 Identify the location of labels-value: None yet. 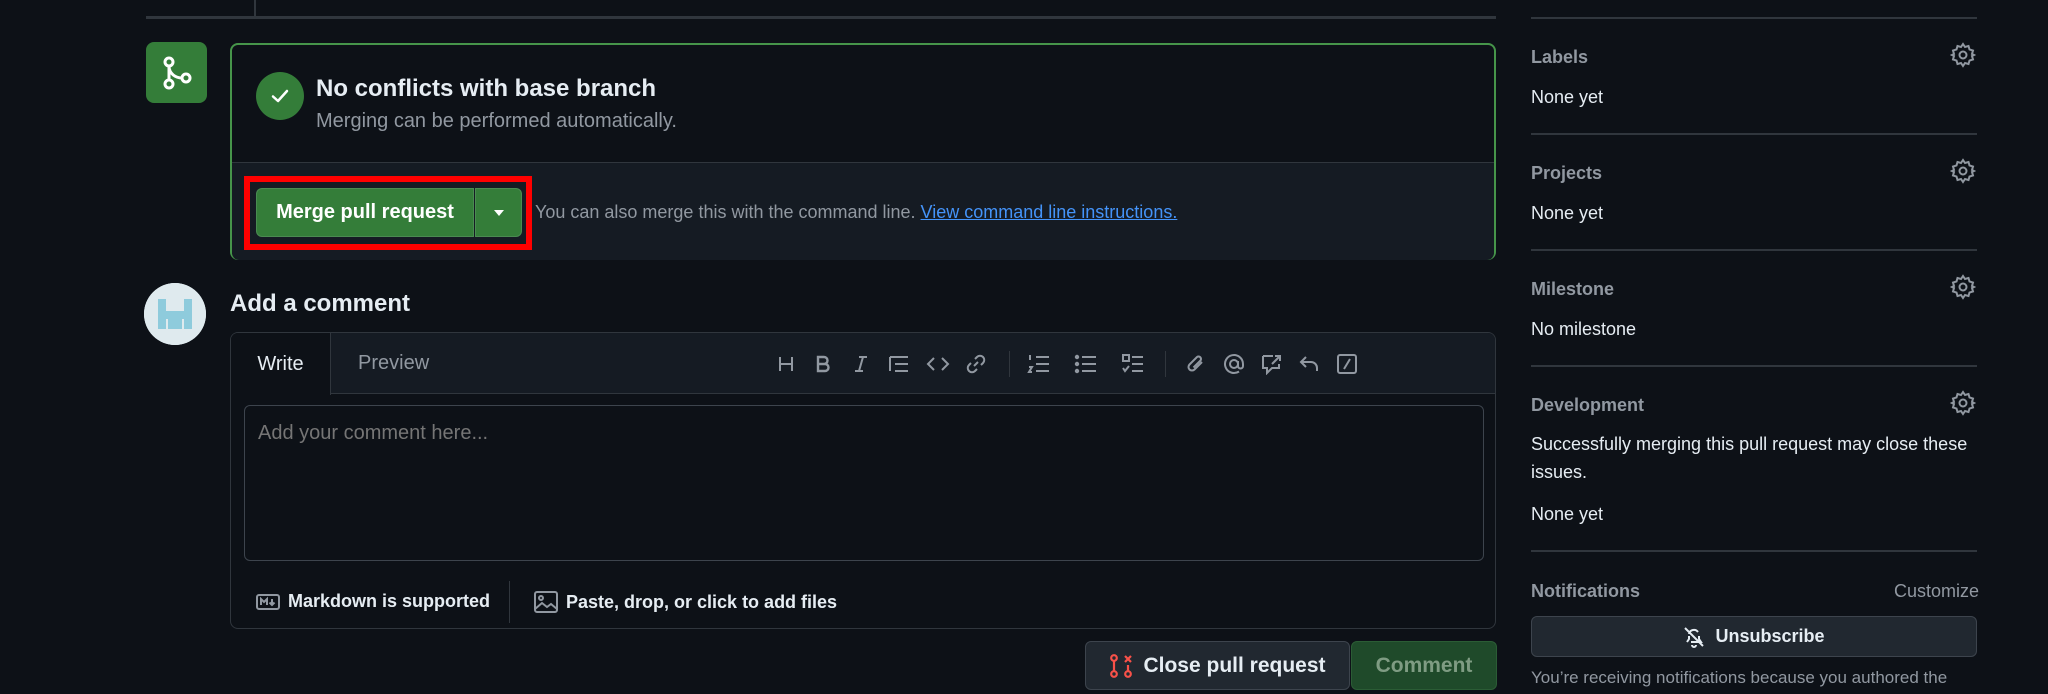
(1567, 97).